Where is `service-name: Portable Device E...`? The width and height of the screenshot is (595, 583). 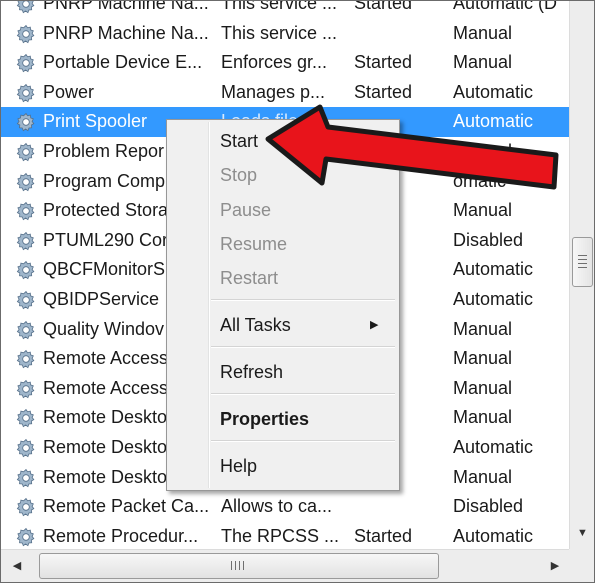
service-name: Portable Device E... is located at coordinates (123, 62).